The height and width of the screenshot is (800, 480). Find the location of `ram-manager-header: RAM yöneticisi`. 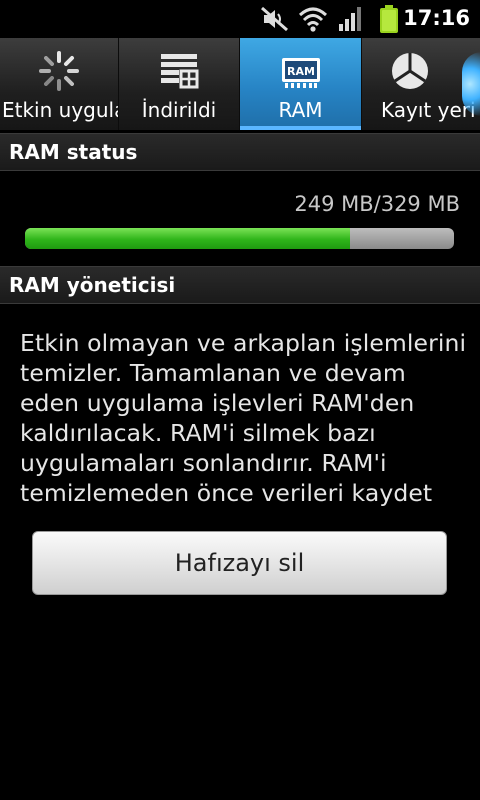

ram-manager-header: RAM yöneticisi is located at coordinates (240, 285).